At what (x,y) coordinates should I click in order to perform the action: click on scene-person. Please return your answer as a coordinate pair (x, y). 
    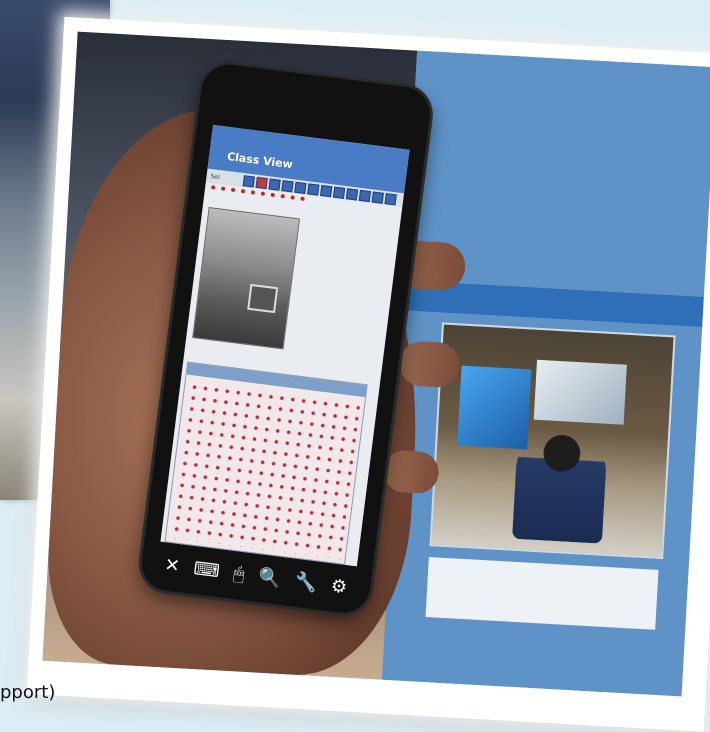
    Looking at the image, I should click on (560, 486).